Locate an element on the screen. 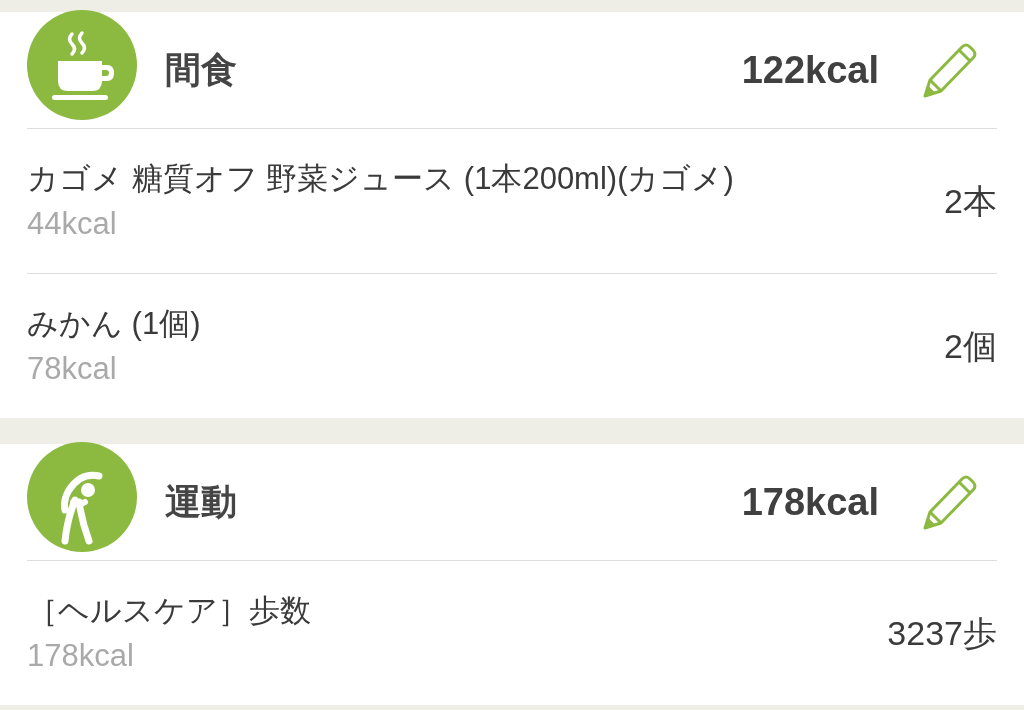 The height and width of the screenshot is (710, 1024). item-quantity: 3237歩 is located at coordinates (942, 633).